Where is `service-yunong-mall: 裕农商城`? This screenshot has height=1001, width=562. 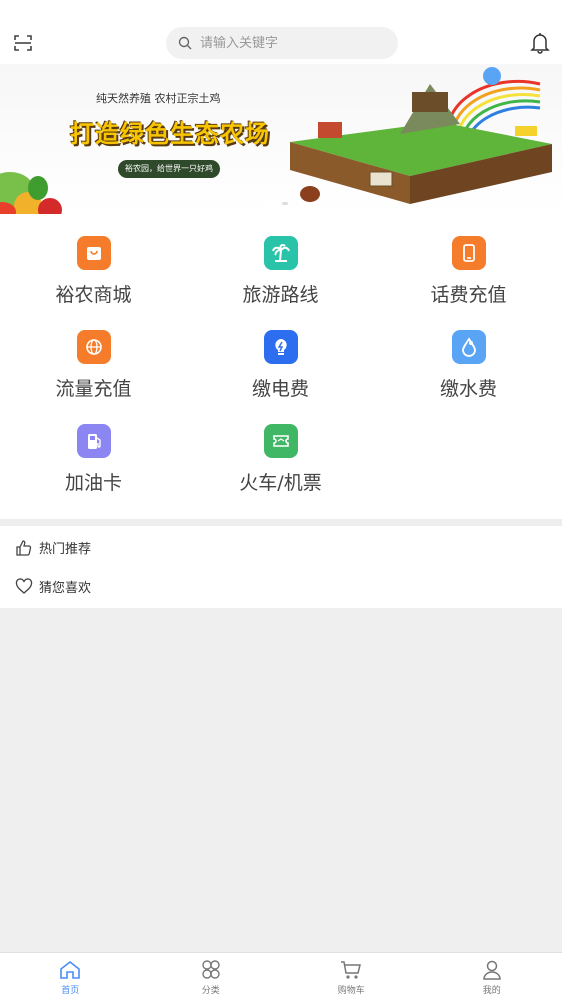
service-yunong-mall: 裕农商城 is located at coordinates (93, 271).